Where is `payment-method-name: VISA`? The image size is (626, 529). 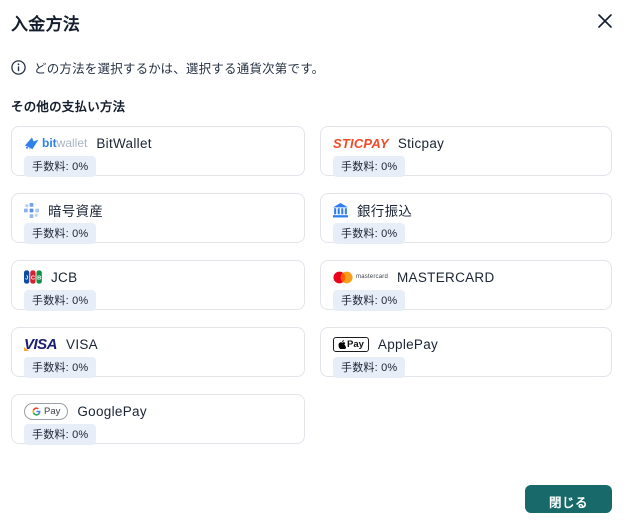
payment-method-name: VISA is located at coordinates (82, 344).